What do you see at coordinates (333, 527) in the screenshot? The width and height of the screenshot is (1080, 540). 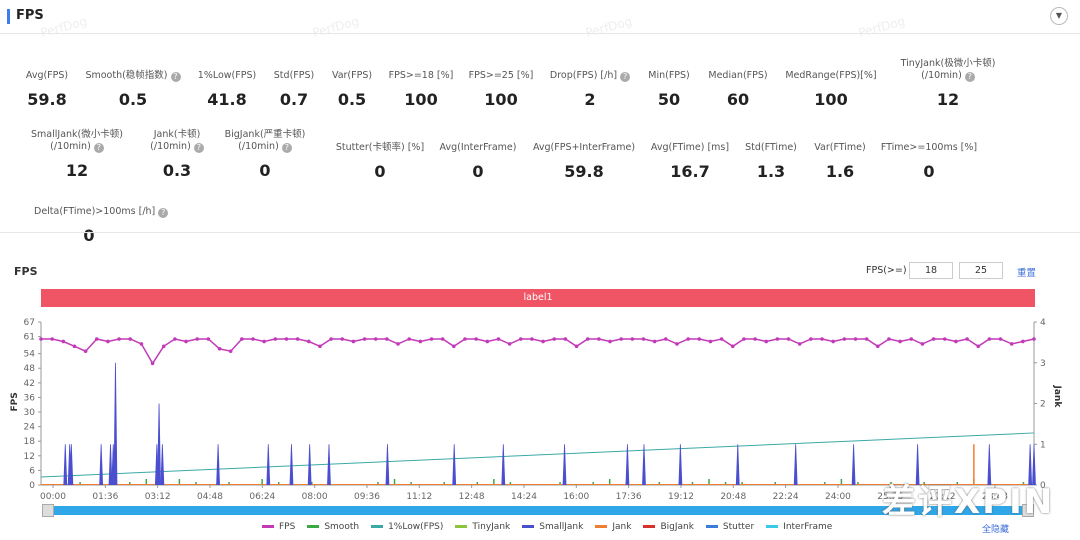 I see `legend-item: Smooth` at bounding box center [333, 527].